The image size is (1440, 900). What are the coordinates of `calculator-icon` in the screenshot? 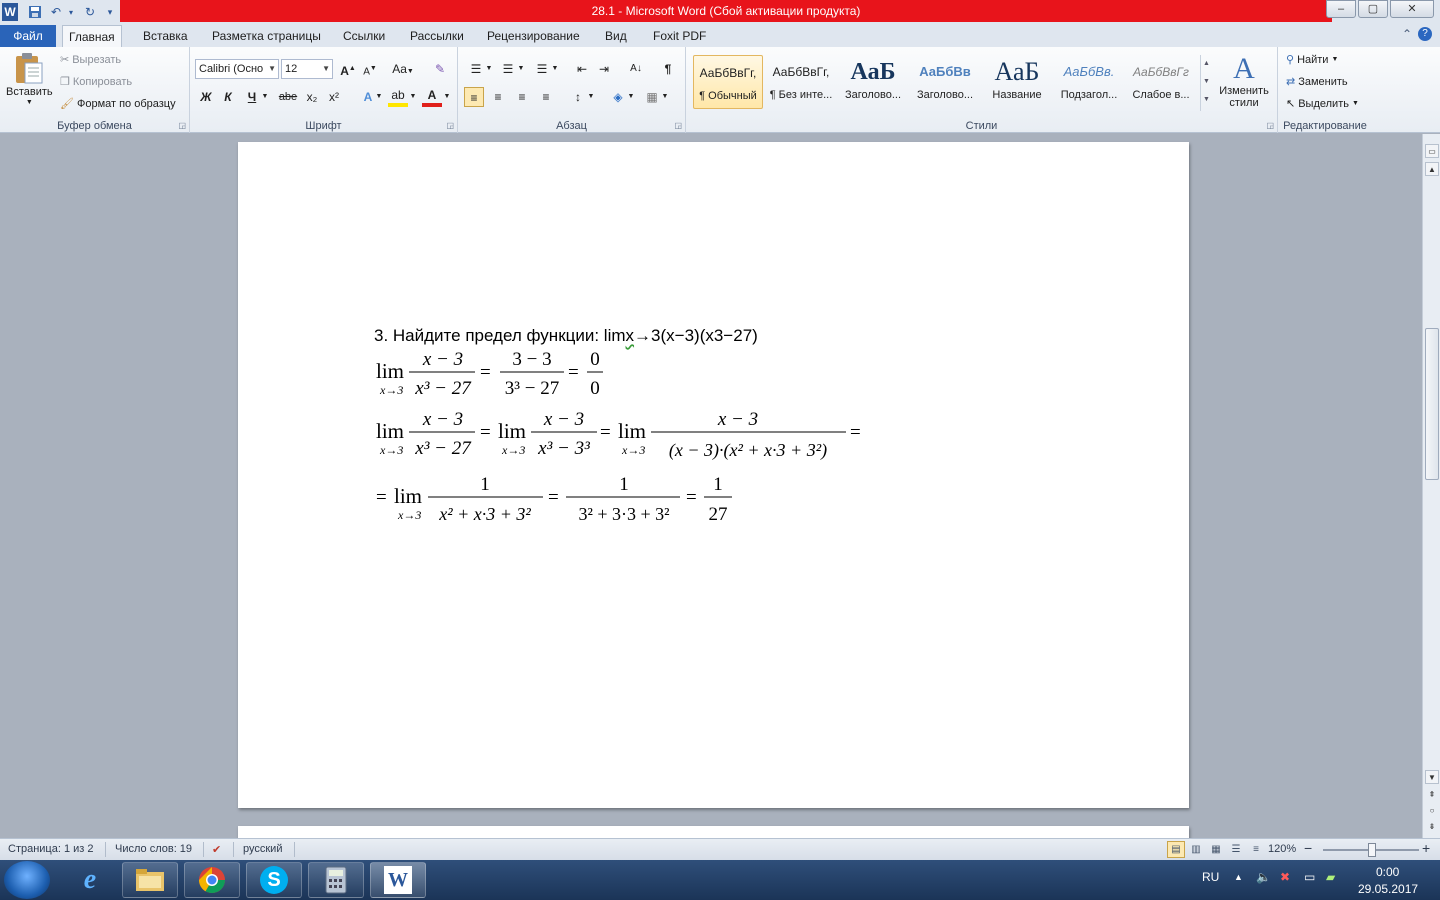 It's located at (336, 880).